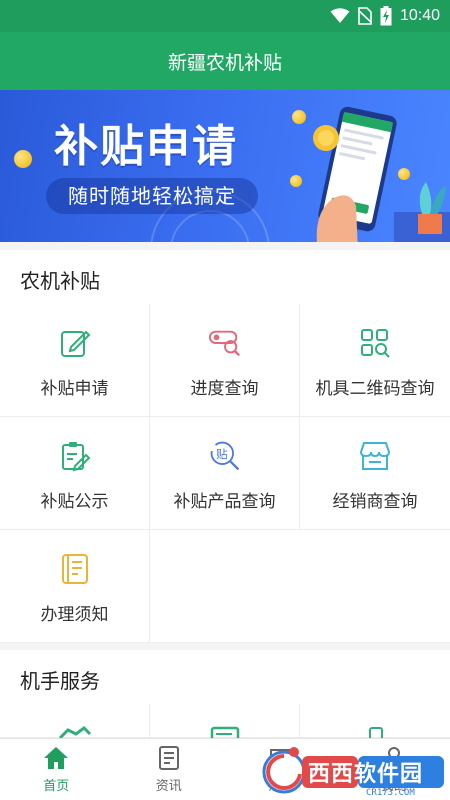 This screenshot has width=450, height=800. What do you see at coordinates (23, 159) in the screenshot?
I see `coin-icon` at bounding box center [23, 159].